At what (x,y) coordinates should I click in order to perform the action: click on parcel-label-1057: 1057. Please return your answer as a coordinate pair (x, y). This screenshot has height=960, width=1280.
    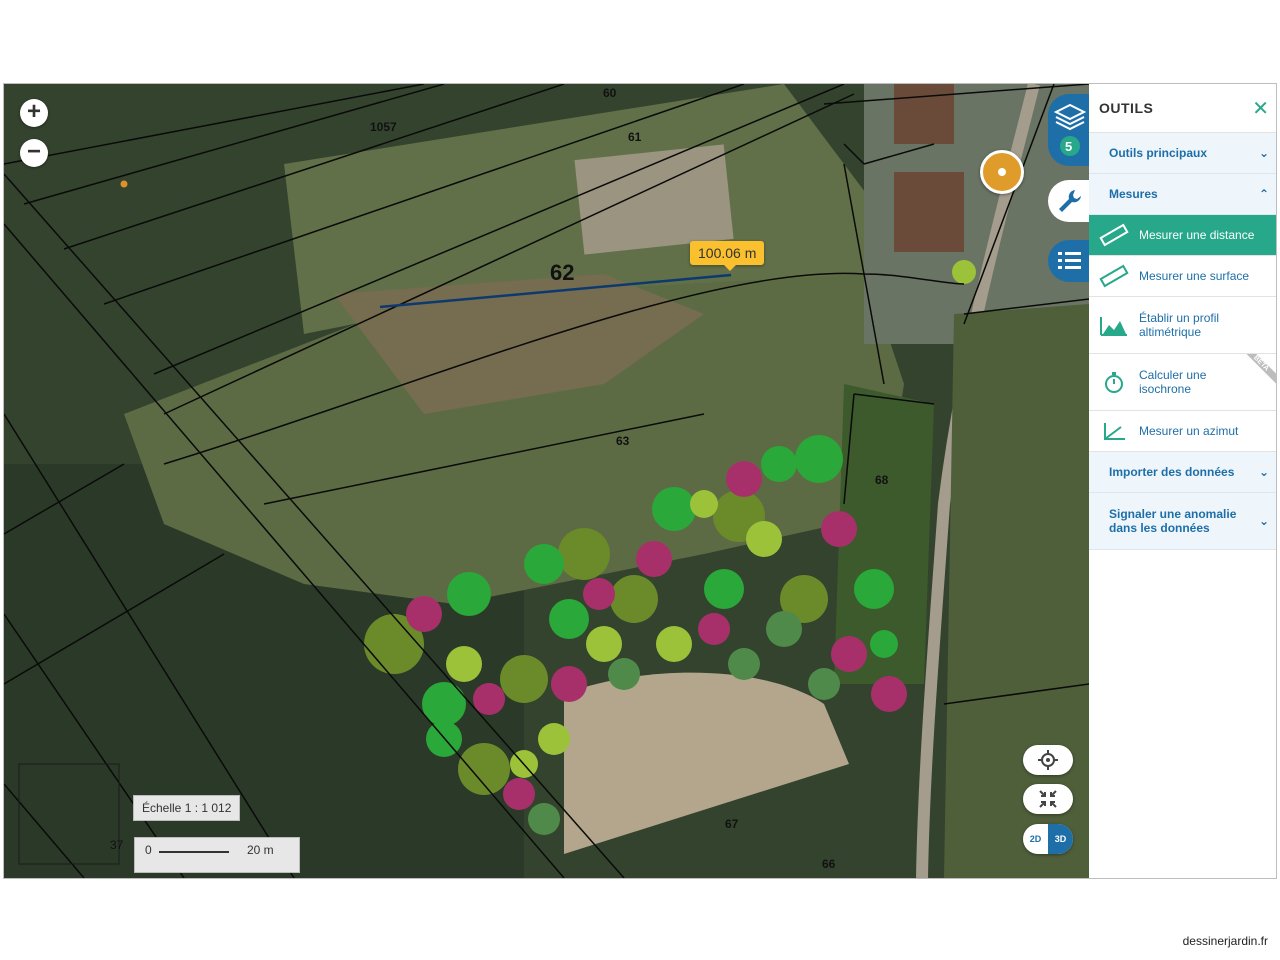
    Looking at the image, I should click on (383, 127).